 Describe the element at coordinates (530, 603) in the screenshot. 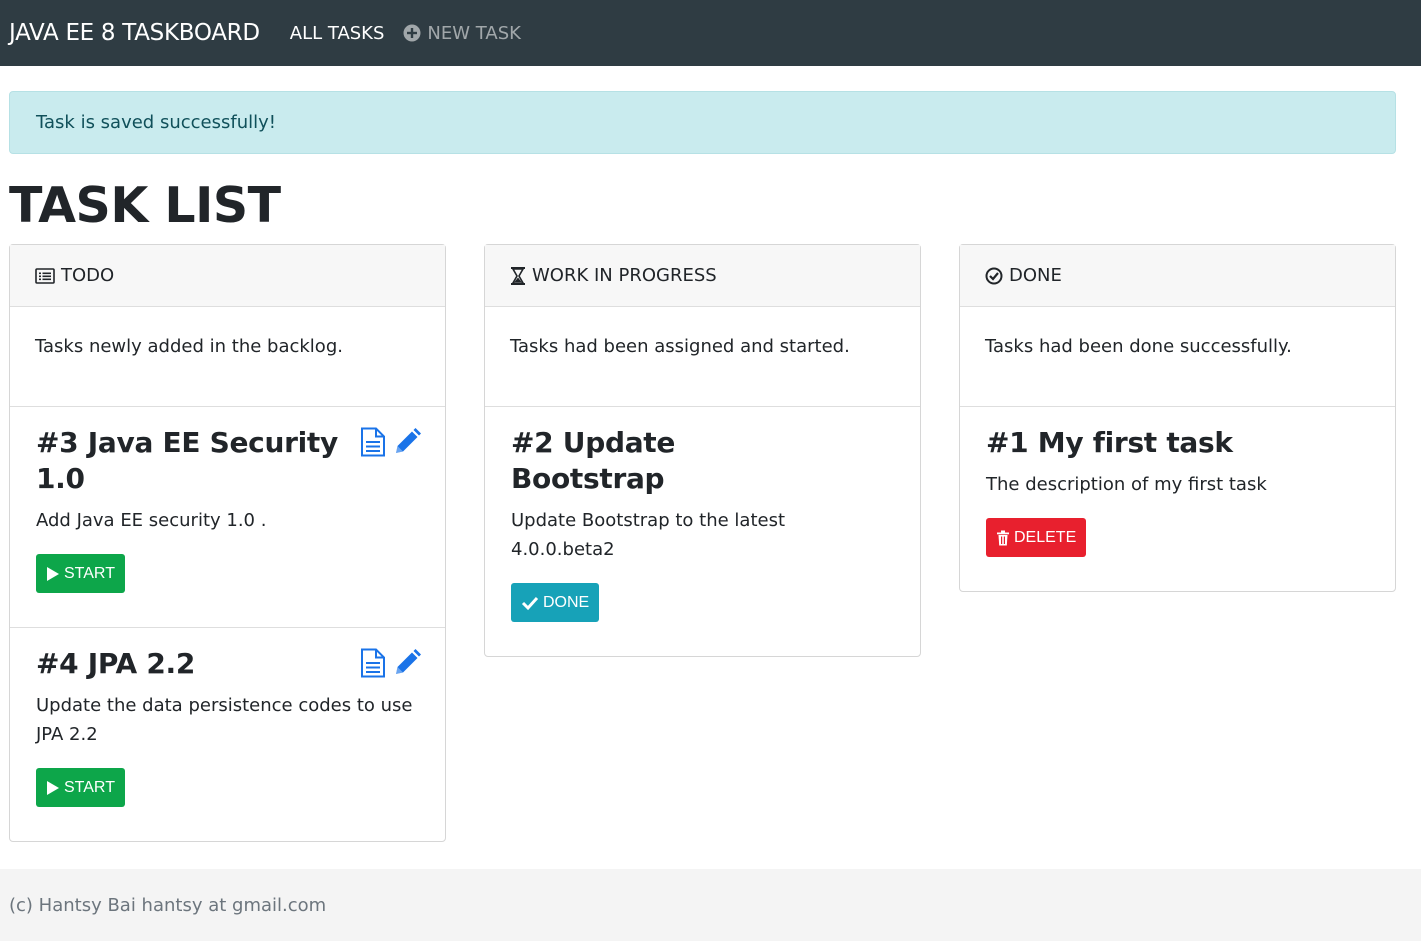

I see `check-icon` at that location.